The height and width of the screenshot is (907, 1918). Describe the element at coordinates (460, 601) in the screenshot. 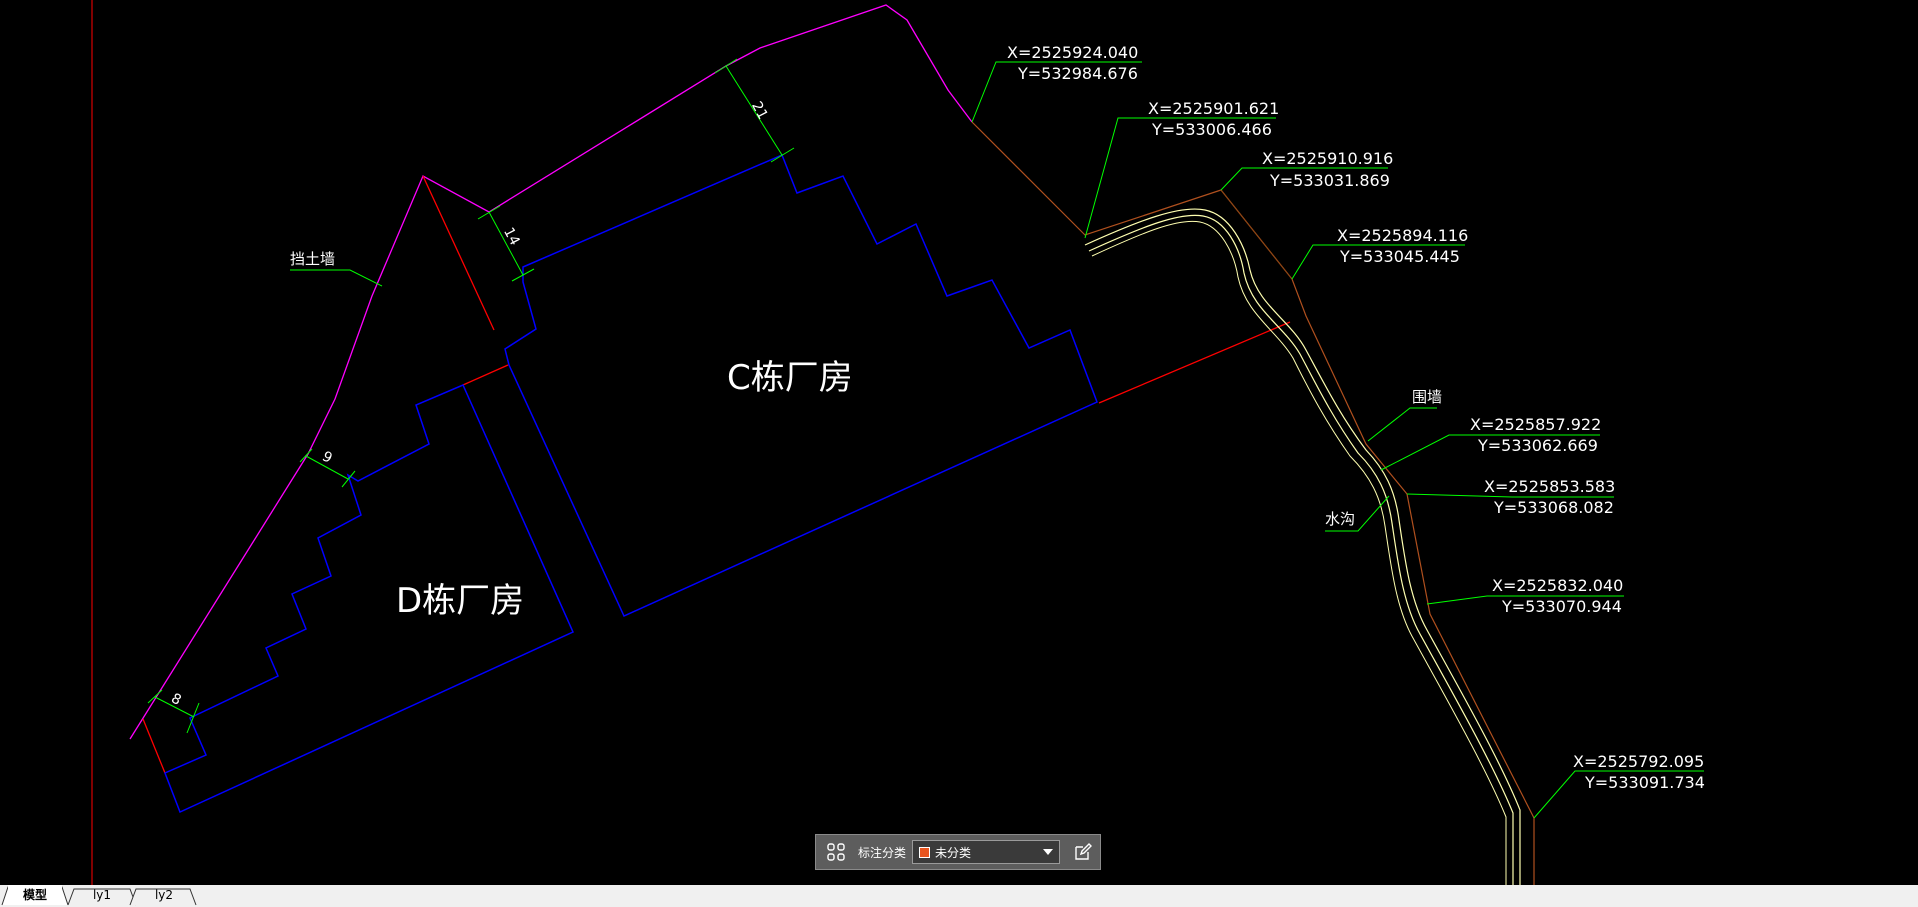

I see `building-d-label: D栋厂房` at that location.